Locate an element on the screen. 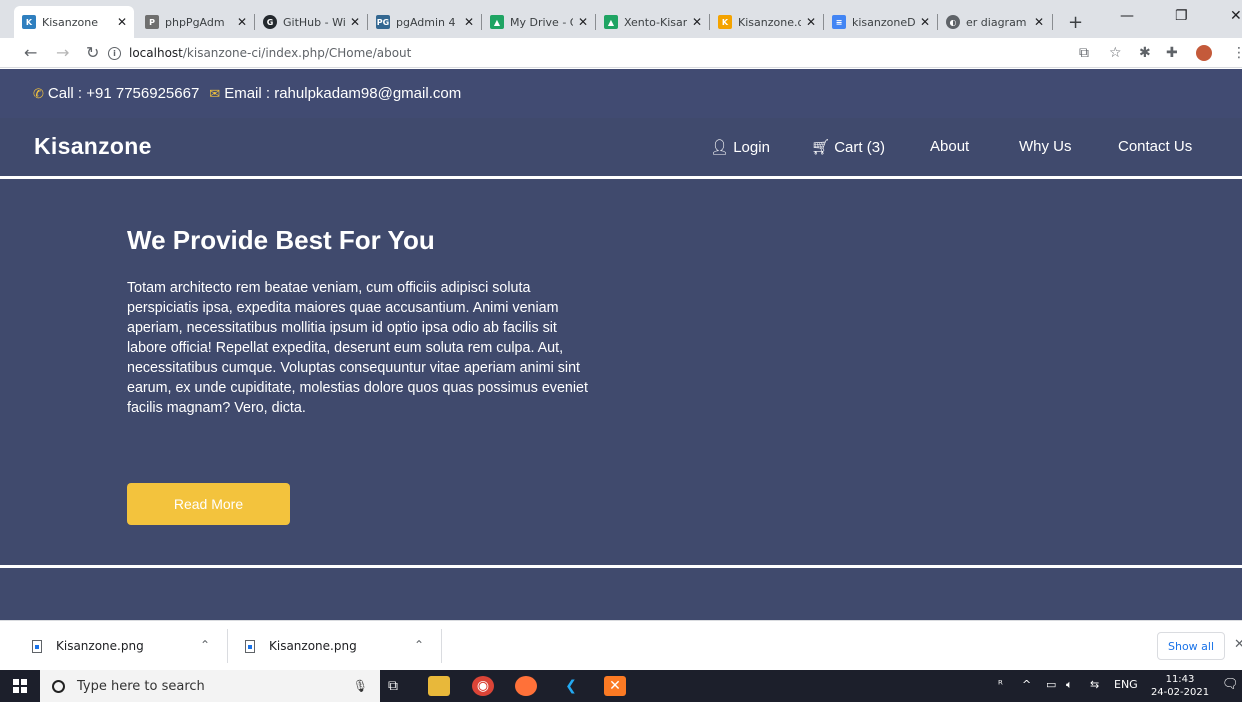  restore-icon: ❐ is located at coordinates (1181, 16).